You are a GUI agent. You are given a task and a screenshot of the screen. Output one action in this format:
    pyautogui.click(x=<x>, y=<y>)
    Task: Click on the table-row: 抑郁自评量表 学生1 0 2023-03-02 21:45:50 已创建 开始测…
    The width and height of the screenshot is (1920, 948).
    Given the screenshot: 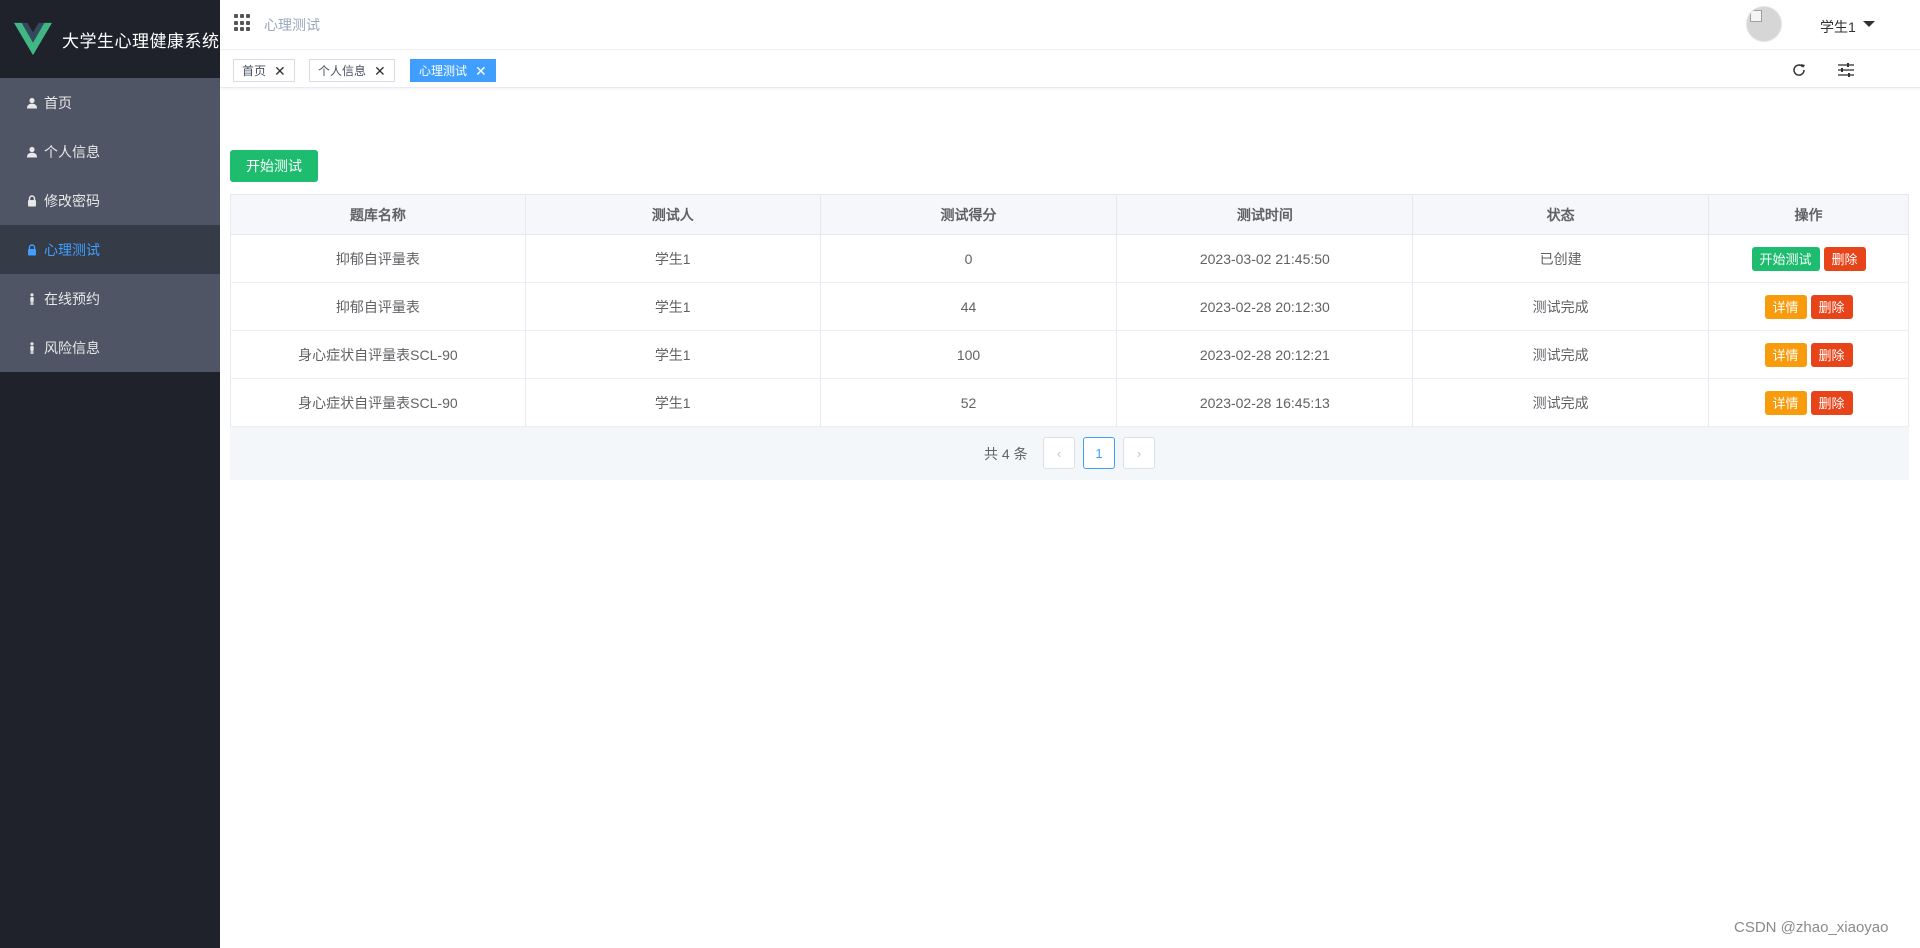 What is the action you would take?
    pyautogui.click(x=1069, y=258)
    